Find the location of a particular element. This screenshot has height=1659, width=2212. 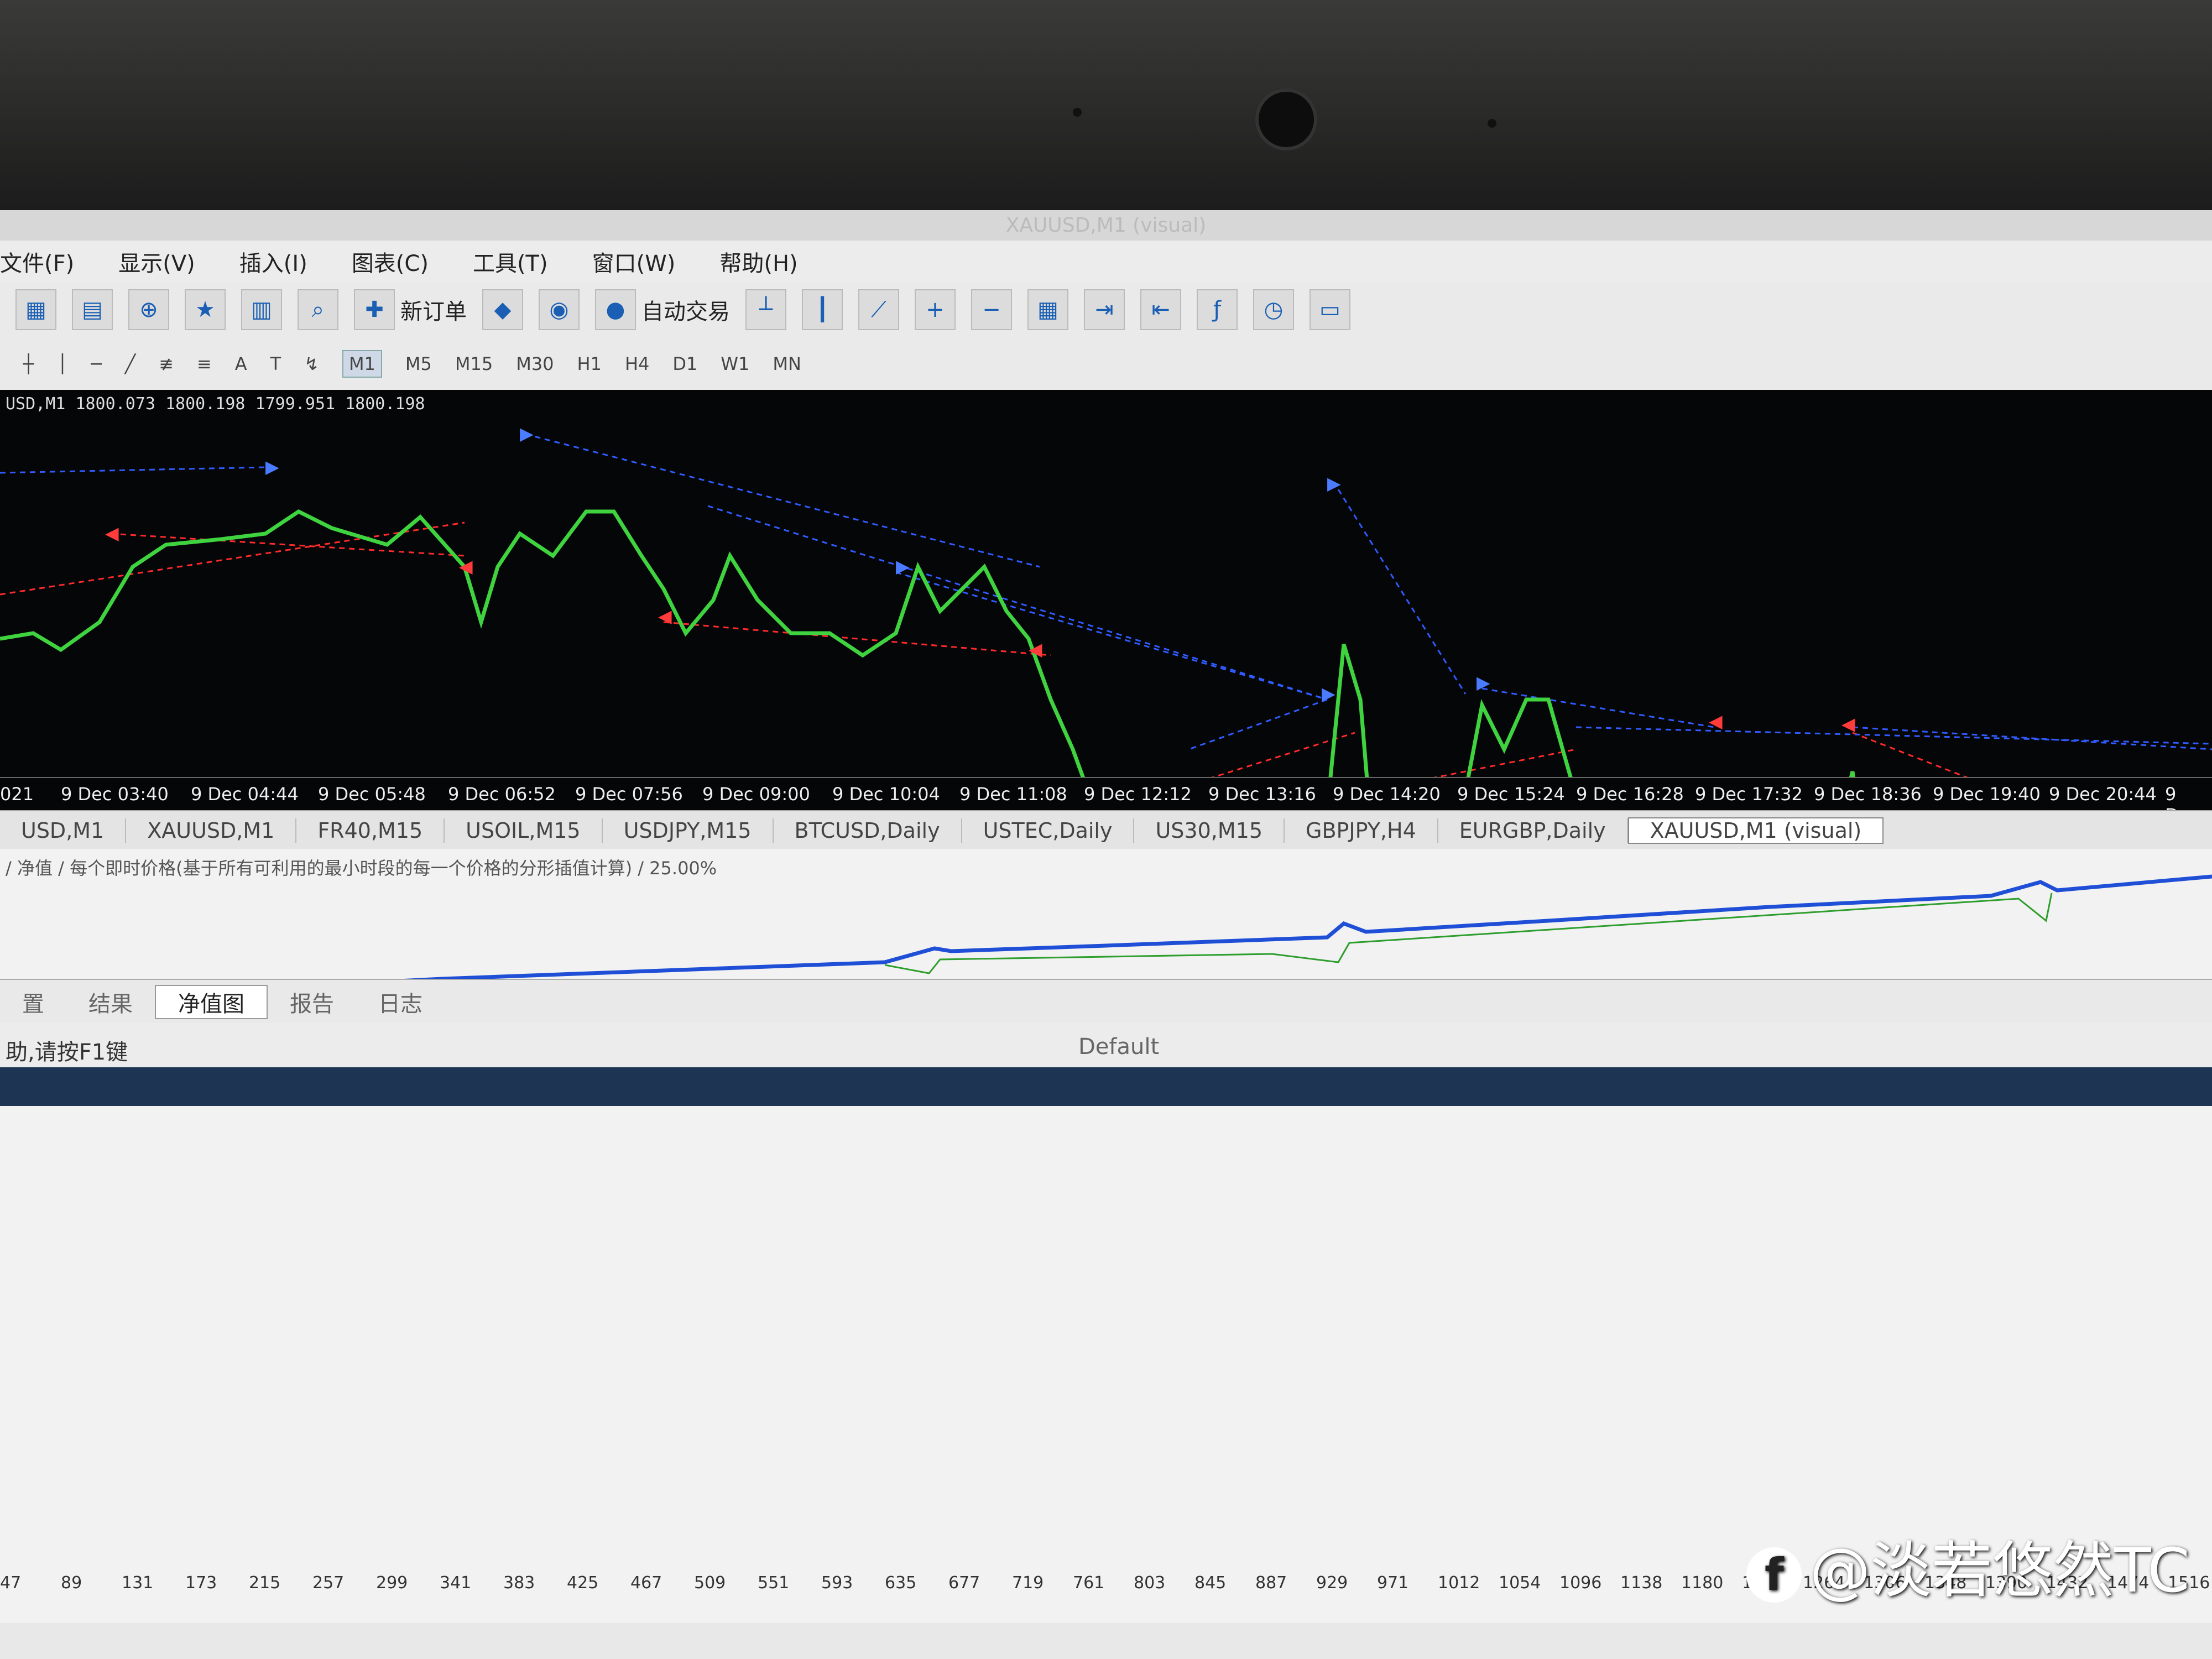

timeframe-d1: D1 is located at coordinates (685, 363).